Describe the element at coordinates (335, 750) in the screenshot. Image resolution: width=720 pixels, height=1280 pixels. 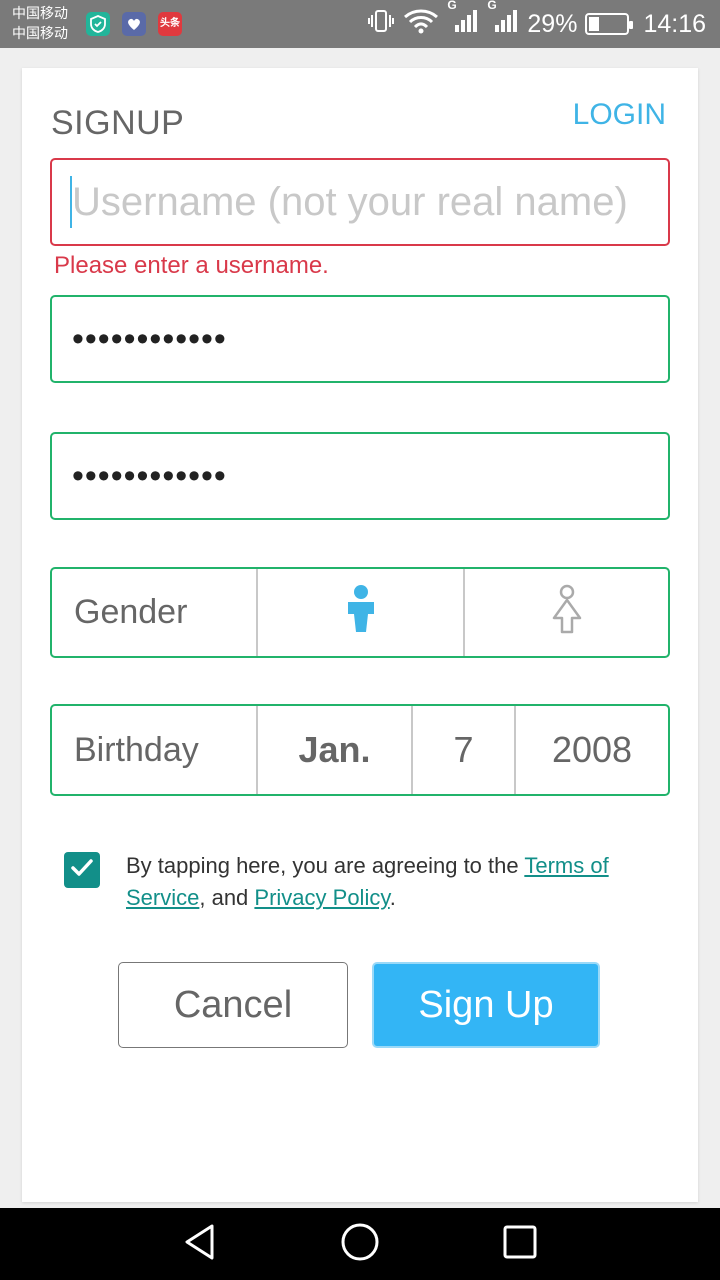
I see `birthday-month: Jan.` at that location.